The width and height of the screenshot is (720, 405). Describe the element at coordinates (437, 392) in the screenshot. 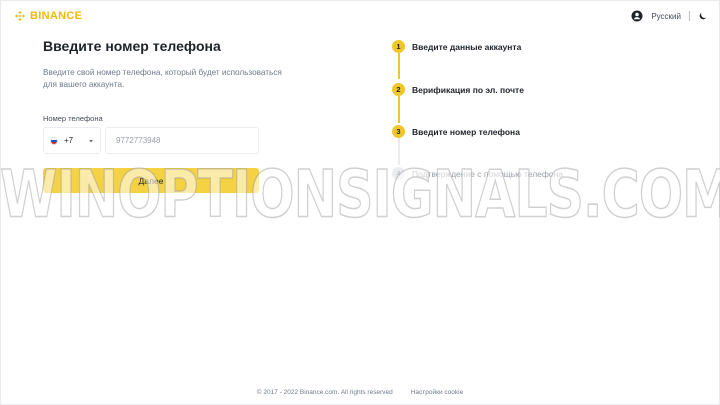

I see `cookie-settings-link: Настройки cookie` at that location.